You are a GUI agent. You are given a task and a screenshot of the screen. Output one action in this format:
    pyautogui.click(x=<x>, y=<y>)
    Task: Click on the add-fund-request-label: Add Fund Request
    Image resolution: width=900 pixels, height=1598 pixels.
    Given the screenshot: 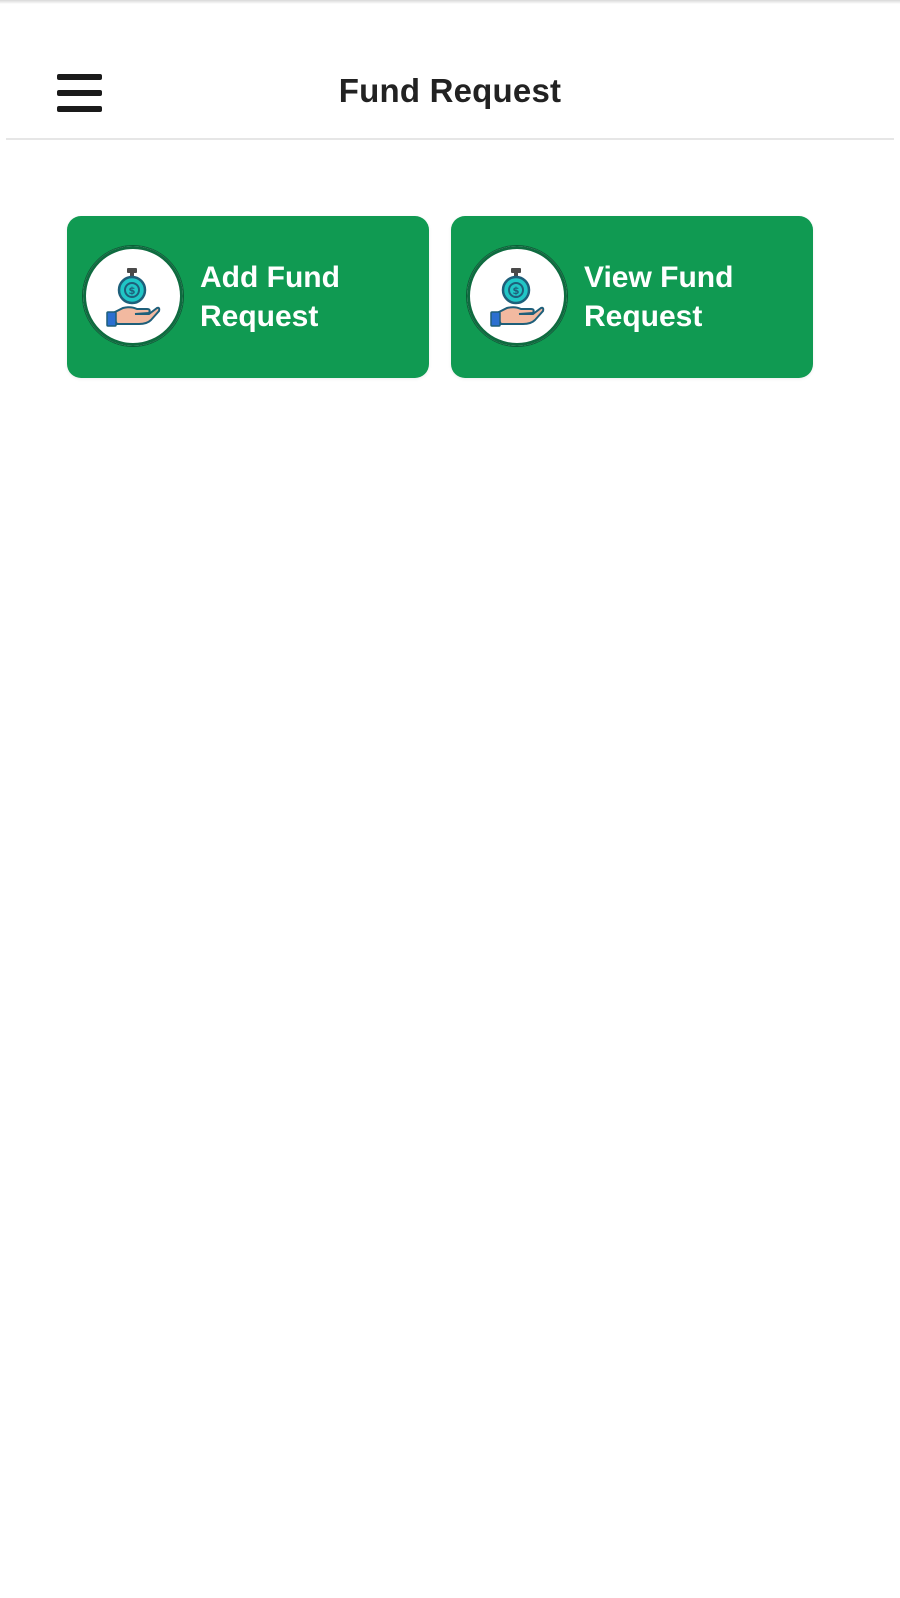 What is the action you would take?
    pyautogui.click(x=270, y=297)
    